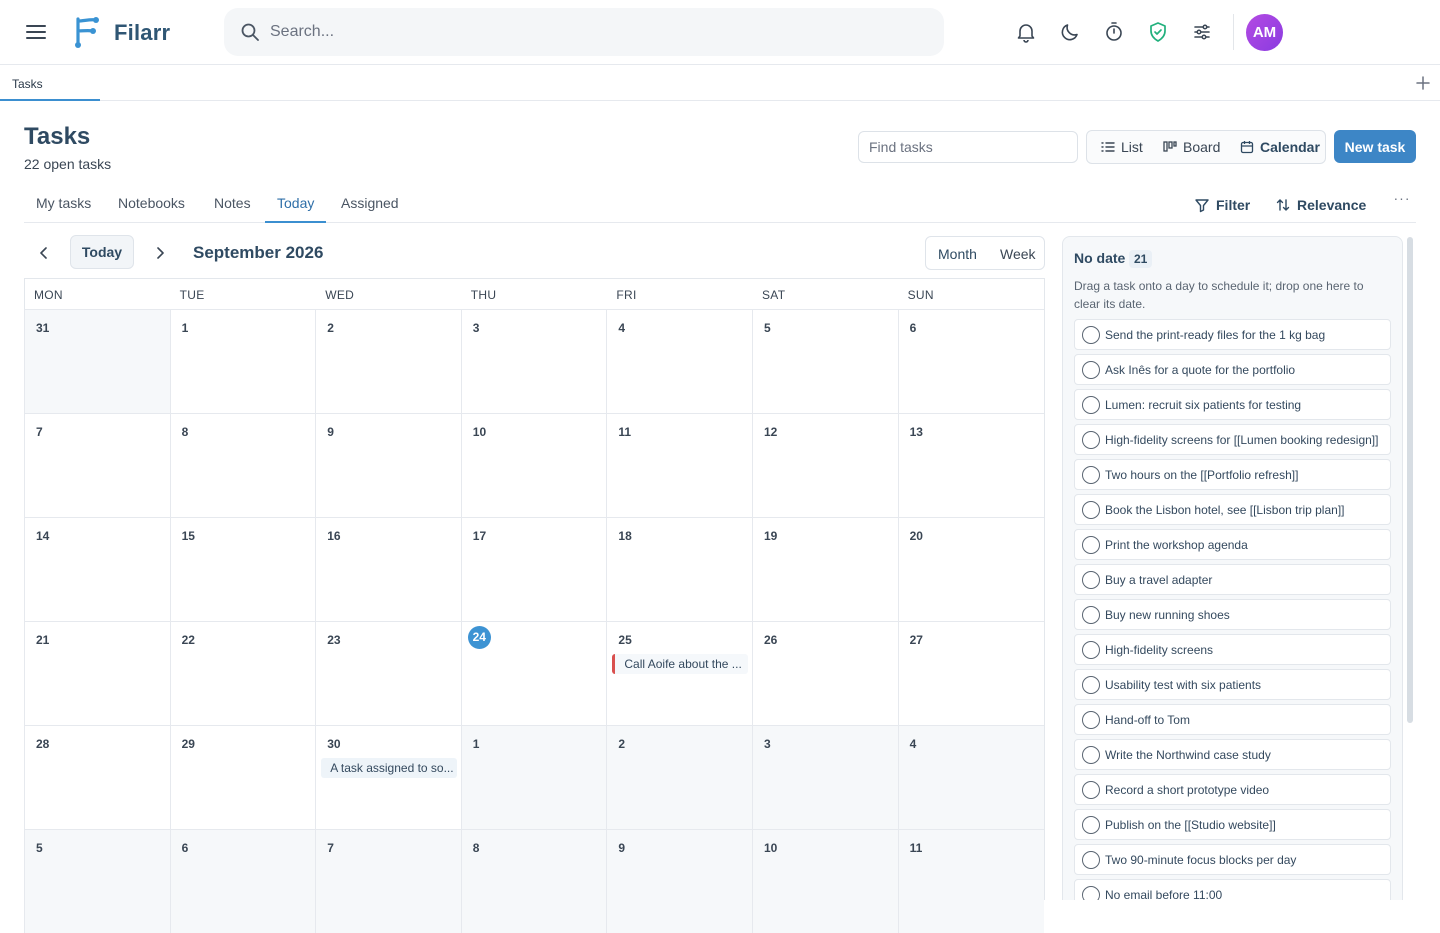 This screenshot has width=1440, height=933. I want to click on today-button: Today, so click(102, 252).